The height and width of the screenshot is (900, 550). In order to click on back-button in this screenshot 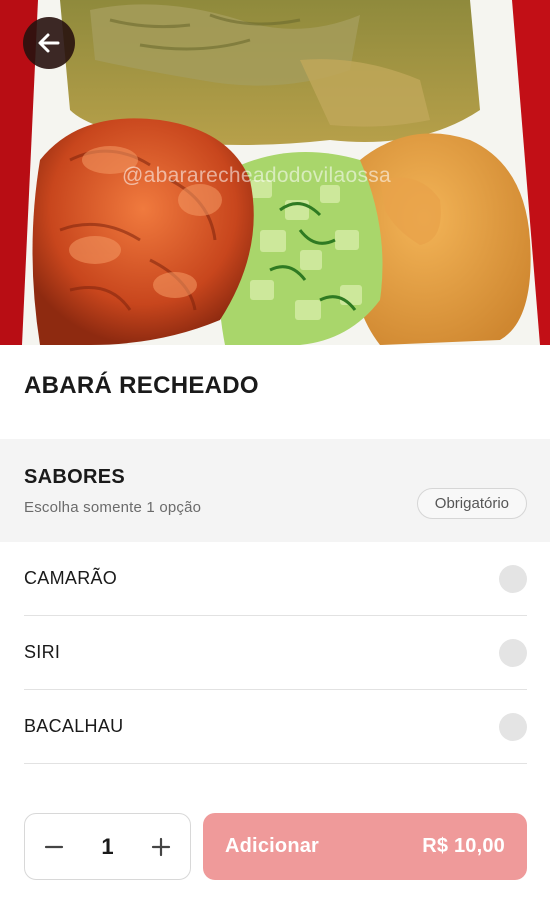, I will do `click(49, 43)`.